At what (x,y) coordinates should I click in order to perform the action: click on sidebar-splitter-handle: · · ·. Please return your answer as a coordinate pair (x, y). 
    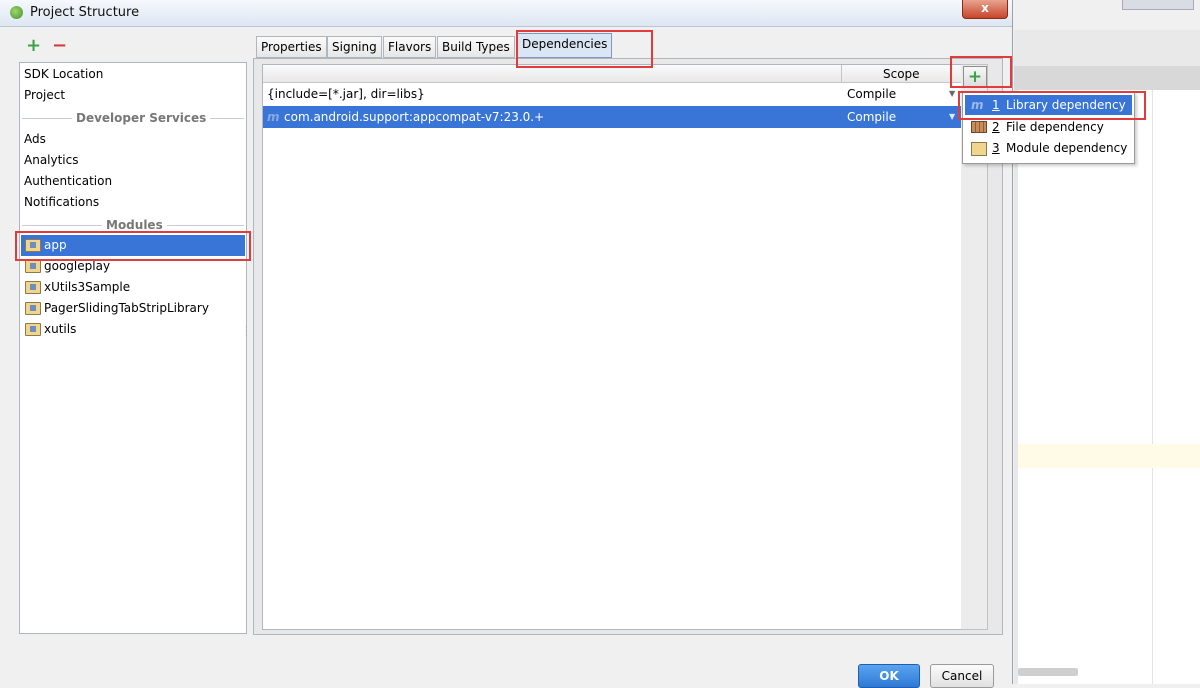
    Looking at the image, I should click on (247, 332).